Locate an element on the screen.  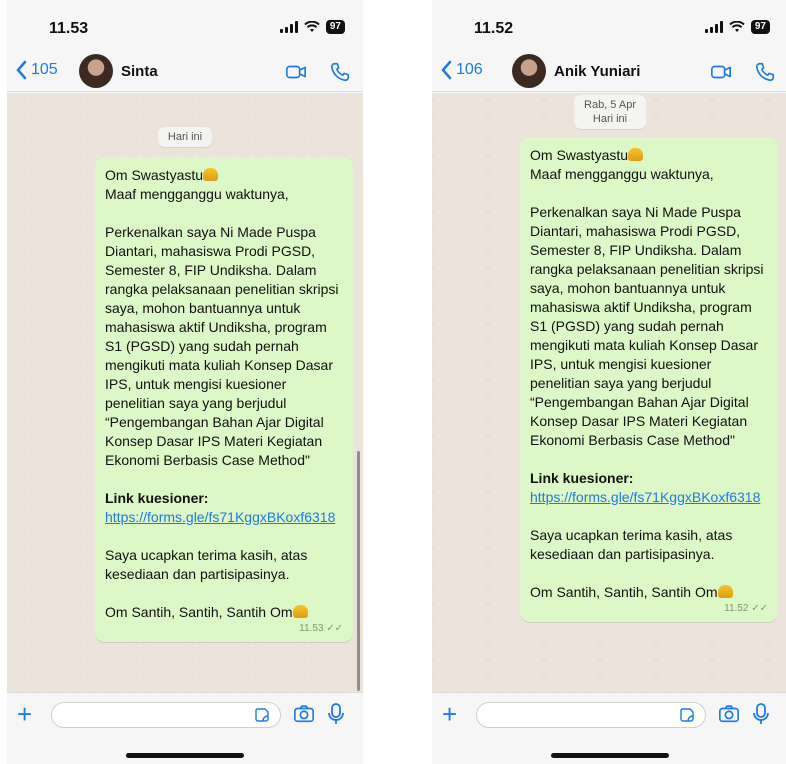
message-timestamp: 11.53 ✓✓ is located at coordinates (321, 628).